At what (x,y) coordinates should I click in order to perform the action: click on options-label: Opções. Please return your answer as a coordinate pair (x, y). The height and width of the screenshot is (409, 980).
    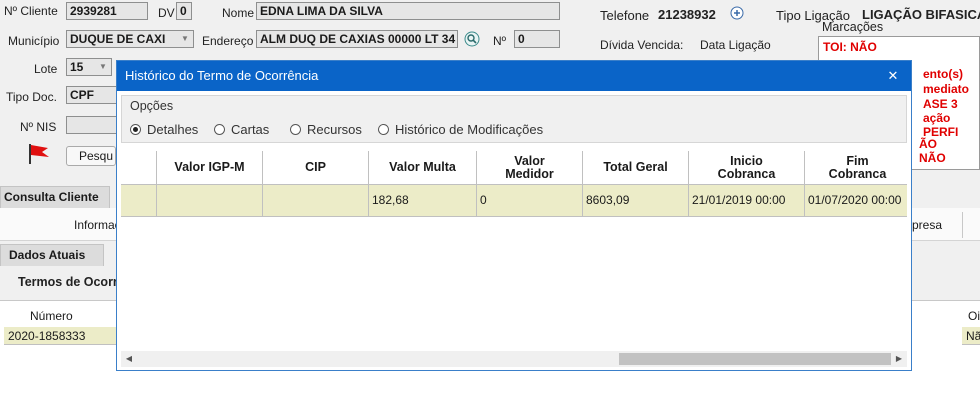
    Looking at the image, I should click on (152, 106).